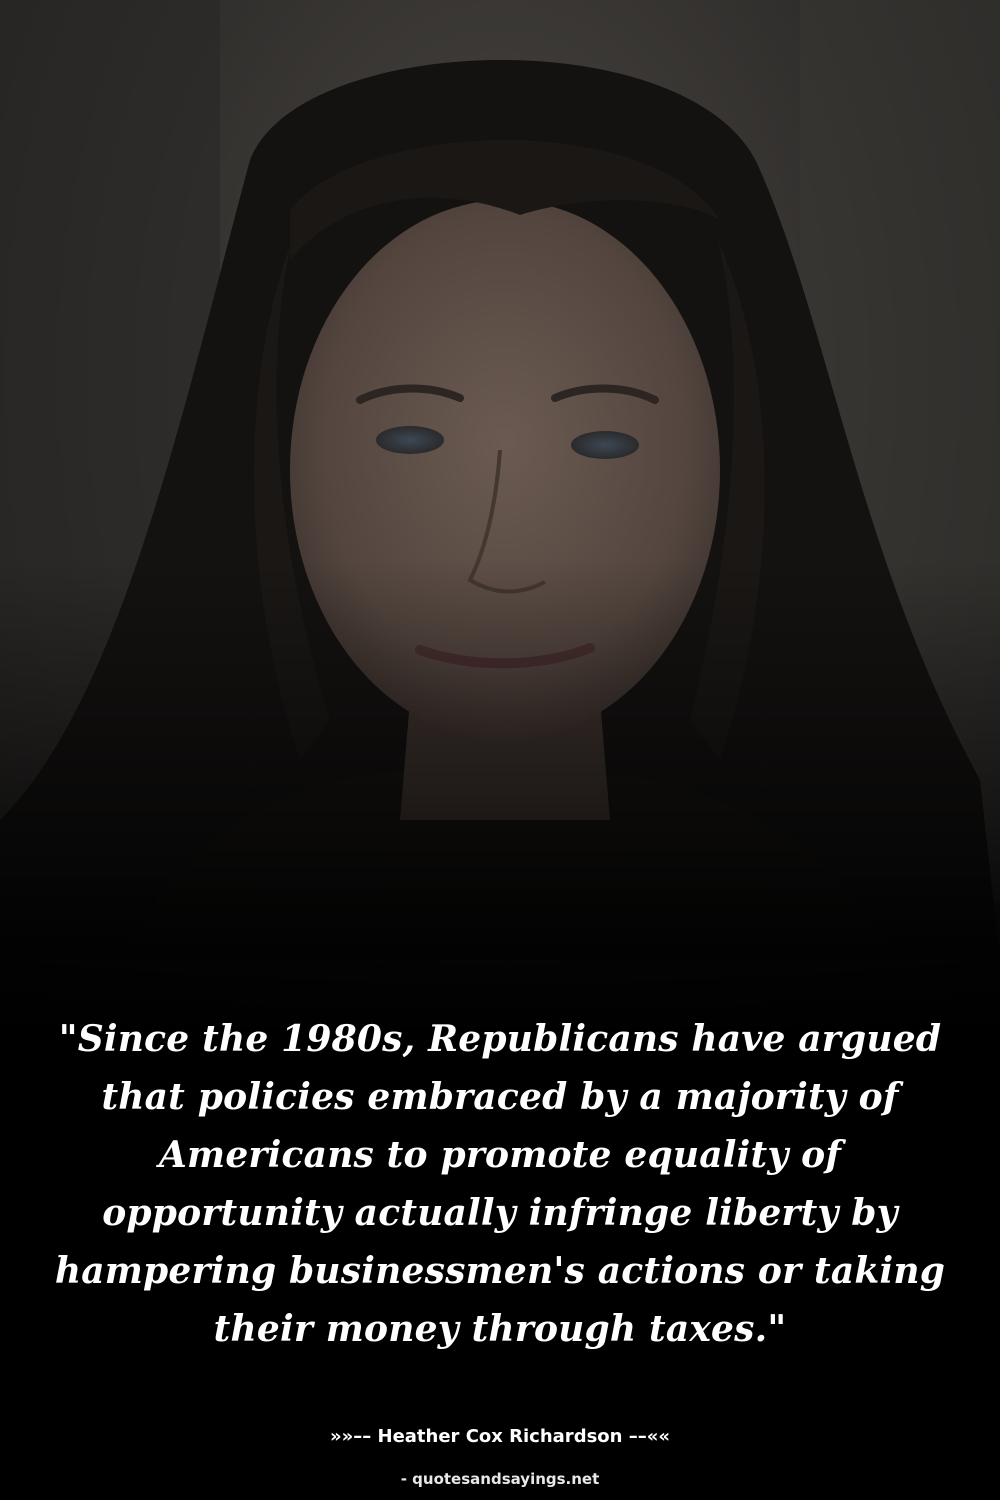 The image size is (1000, 1500). Describe the element at coordinates (499, 1436) in the screenshot. I see `author-attribution: »»–– Heather Cox Richardson ––««` at that location.